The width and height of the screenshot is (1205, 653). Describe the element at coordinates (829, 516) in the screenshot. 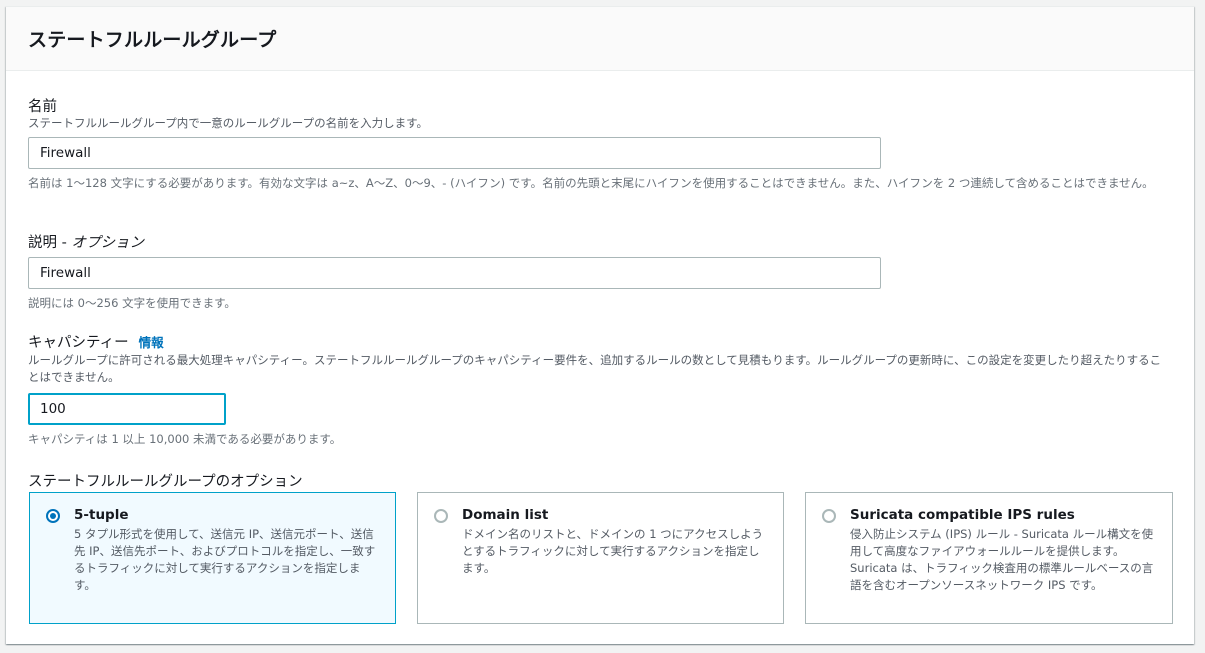

I see `radio-suricata` at that location.